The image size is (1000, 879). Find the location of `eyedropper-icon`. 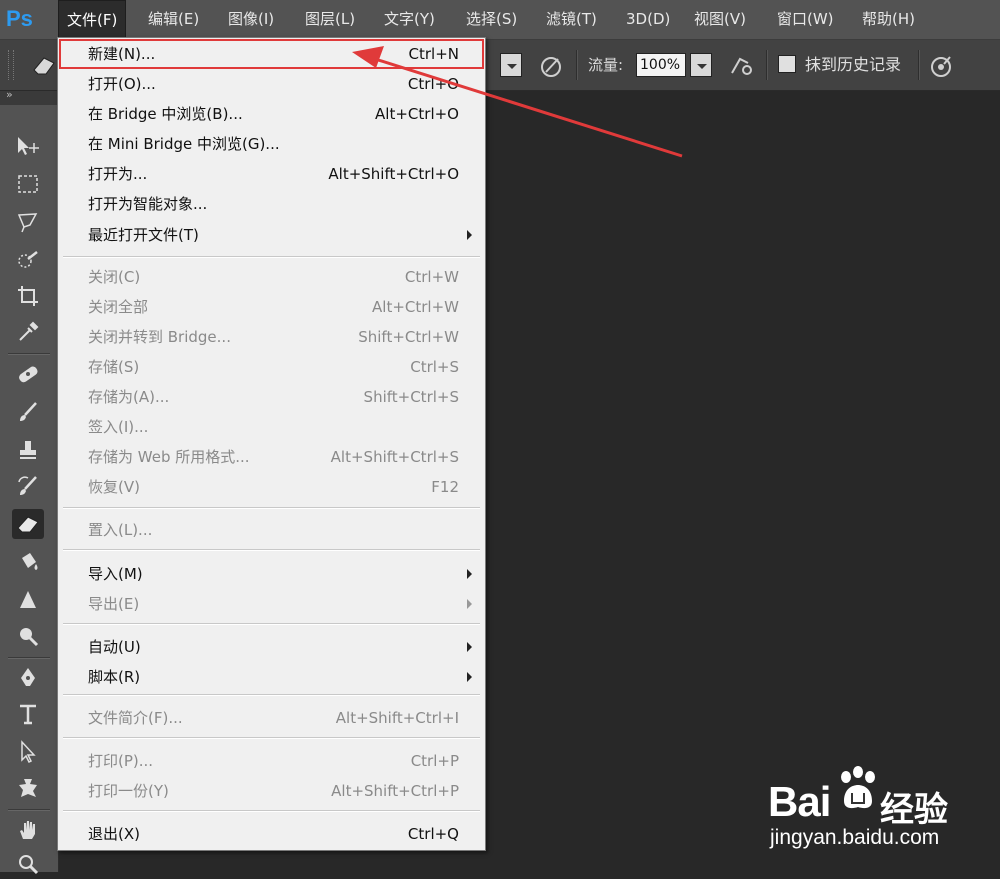

eyedropper-icon is located at coordinates (28, 332).